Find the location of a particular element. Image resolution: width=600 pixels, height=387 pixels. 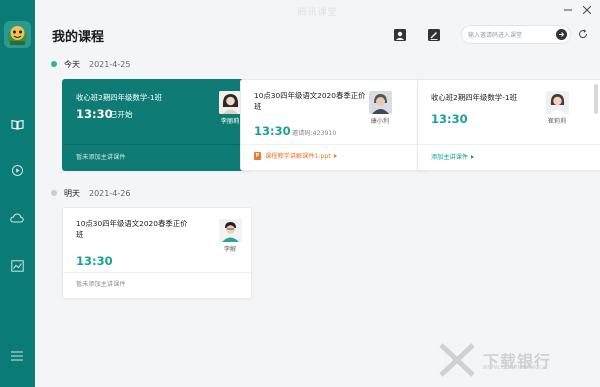

app-logo is located at coordinates (17, 34).